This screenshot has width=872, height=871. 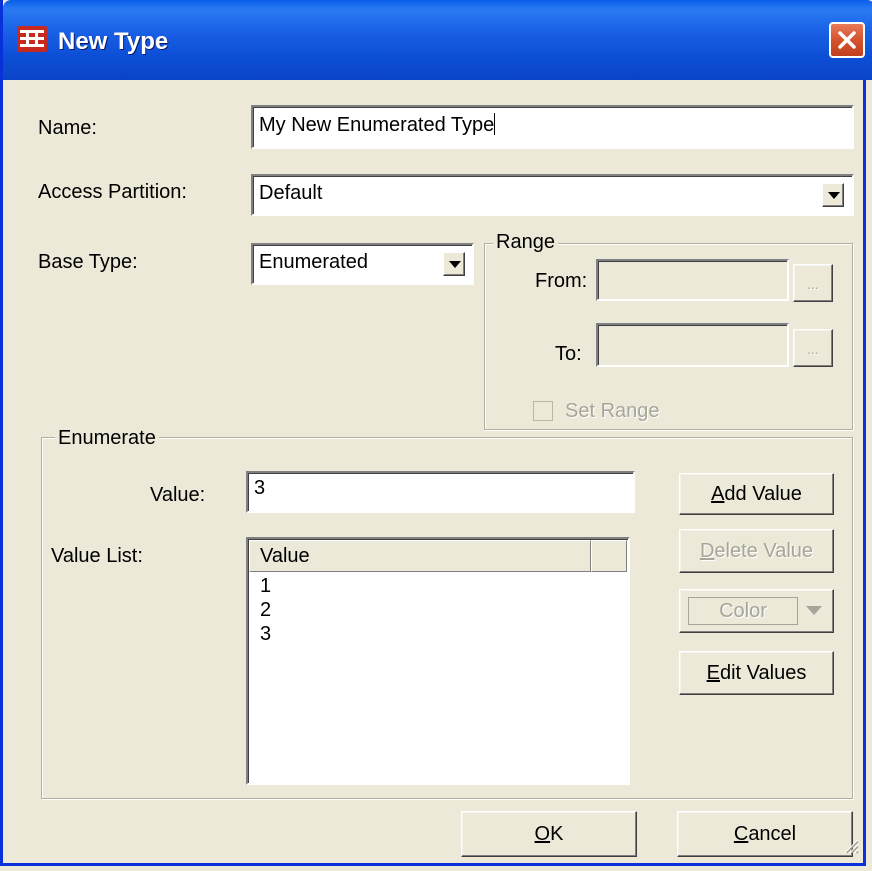 I want to click on range-to-input, so click(x=692, y=345).